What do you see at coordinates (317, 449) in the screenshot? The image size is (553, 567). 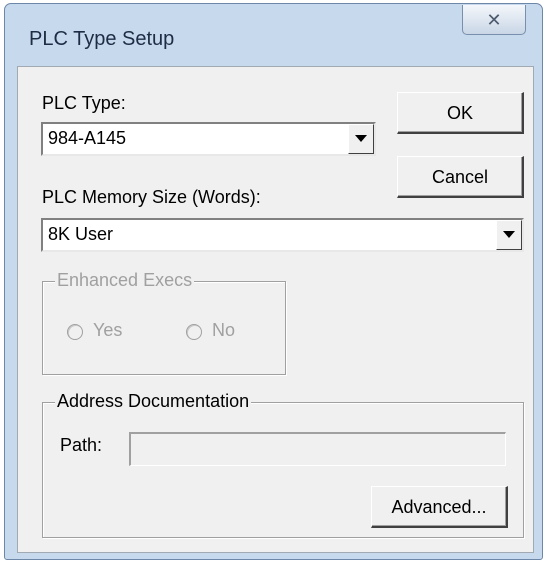 I see `path-field` at bounding box center [317, 449].